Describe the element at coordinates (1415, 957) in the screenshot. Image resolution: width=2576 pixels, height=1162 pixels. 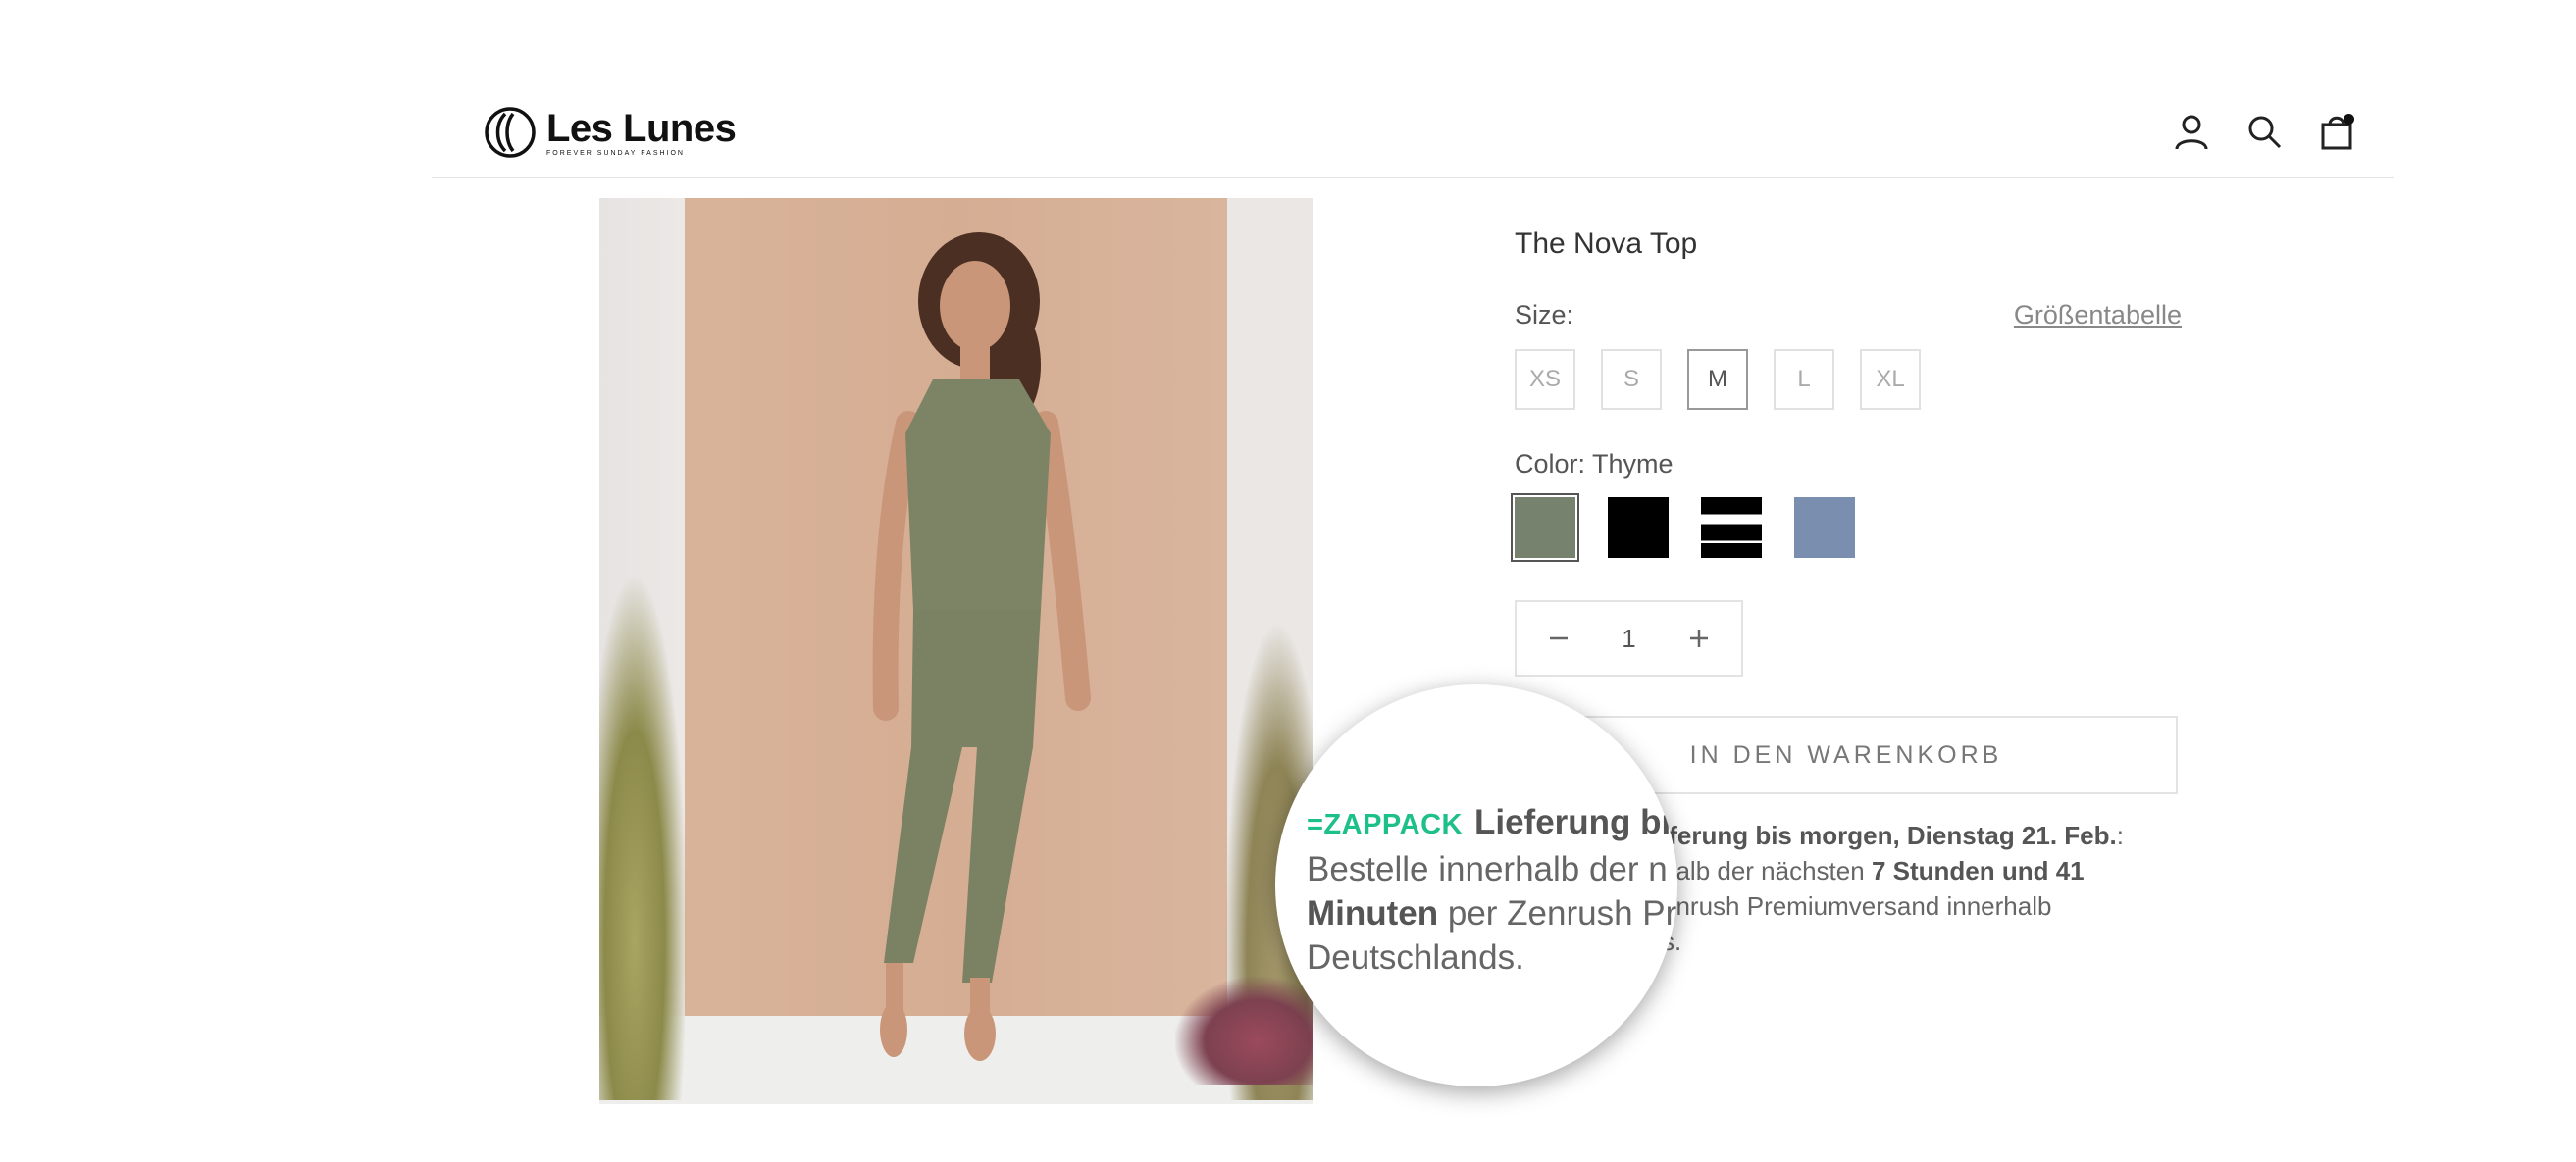
I see `magnifier-line4: Deutschlands.` at that location.